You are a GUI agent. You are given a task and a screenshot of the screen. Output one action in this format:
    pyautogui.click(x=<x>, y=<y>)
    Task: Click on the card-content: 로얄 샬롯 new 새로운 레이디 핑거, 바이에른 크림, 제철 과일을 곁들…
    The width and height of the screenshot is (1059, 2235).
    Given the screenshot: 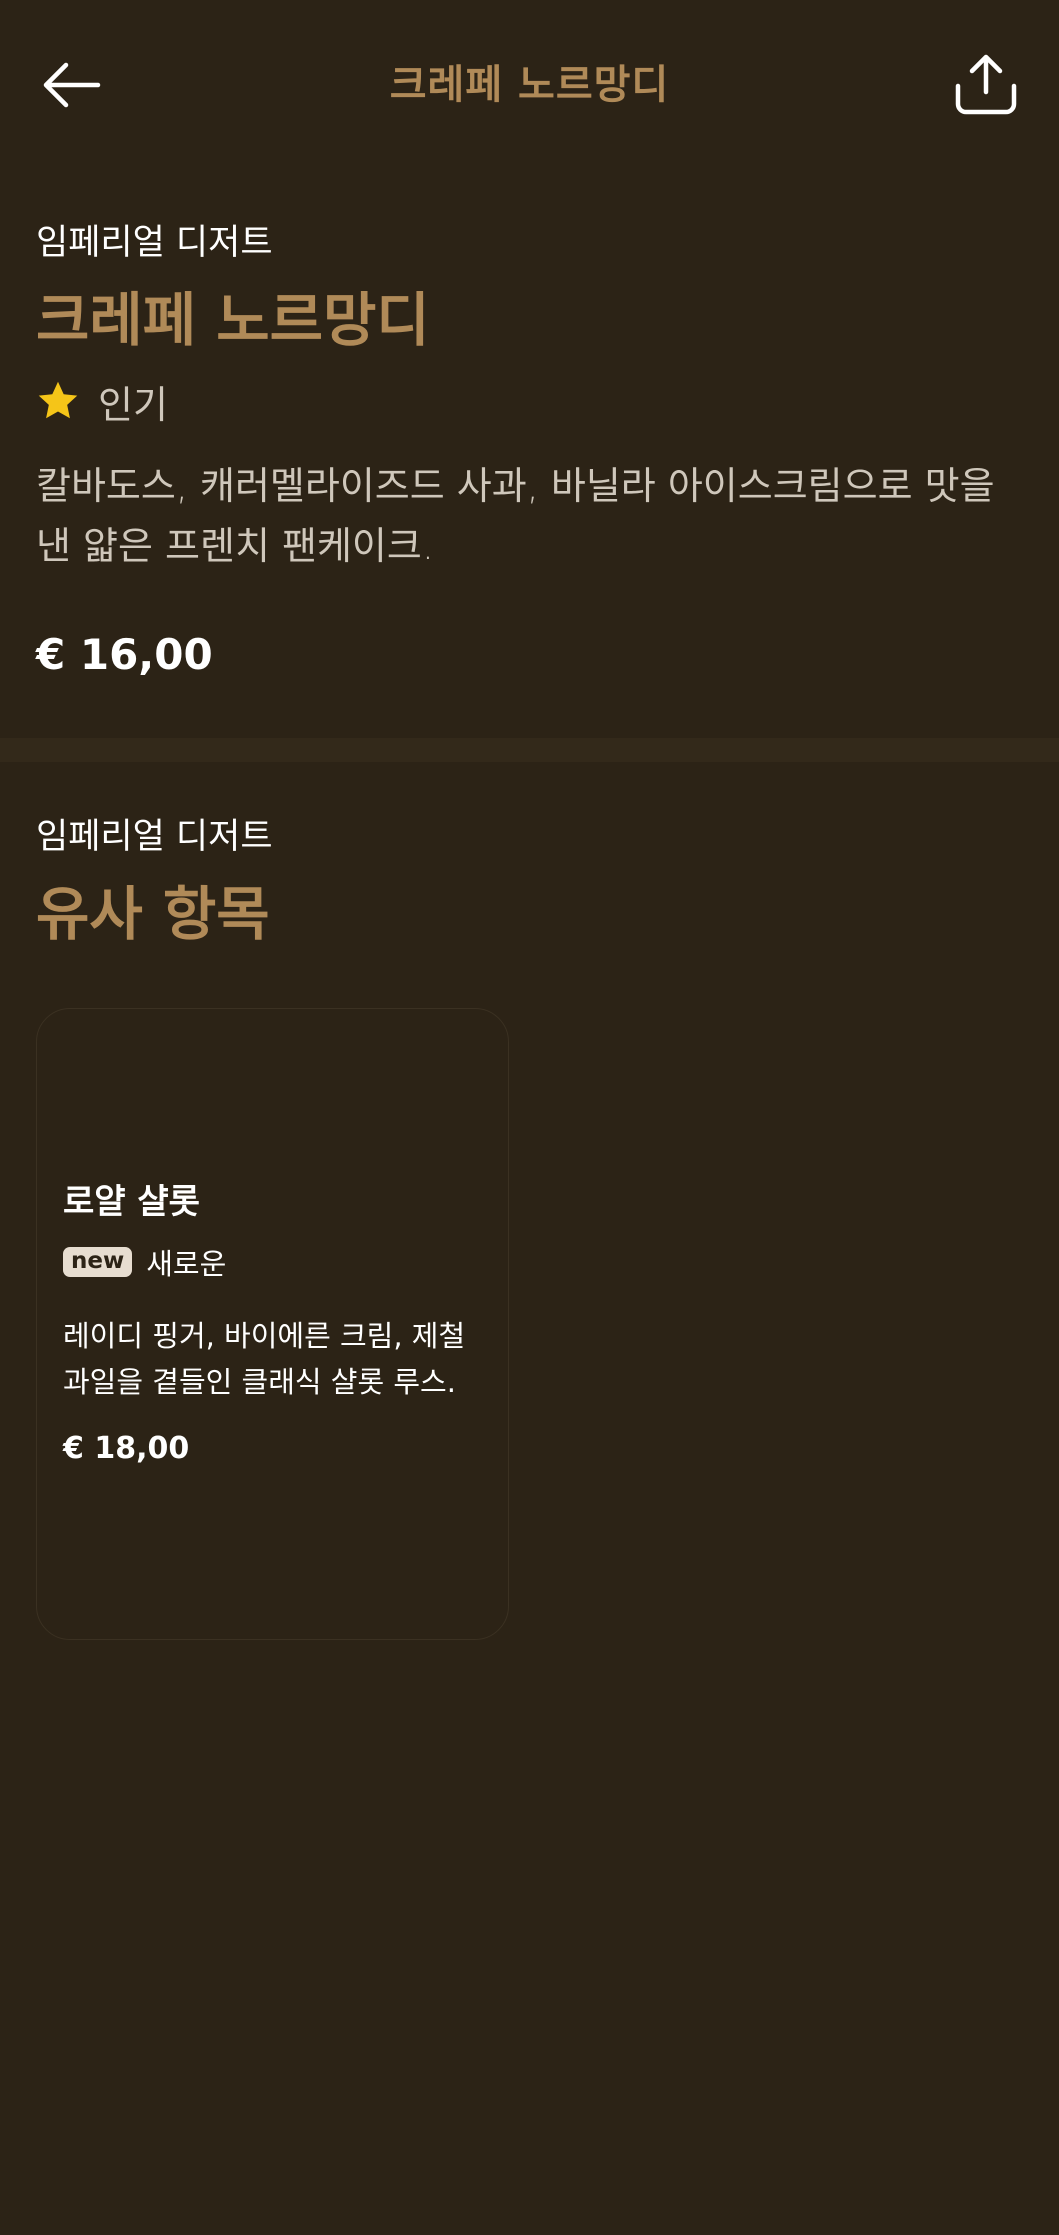 What is the action you would take?
    pyautogui.click(x=273, y=1322)
    